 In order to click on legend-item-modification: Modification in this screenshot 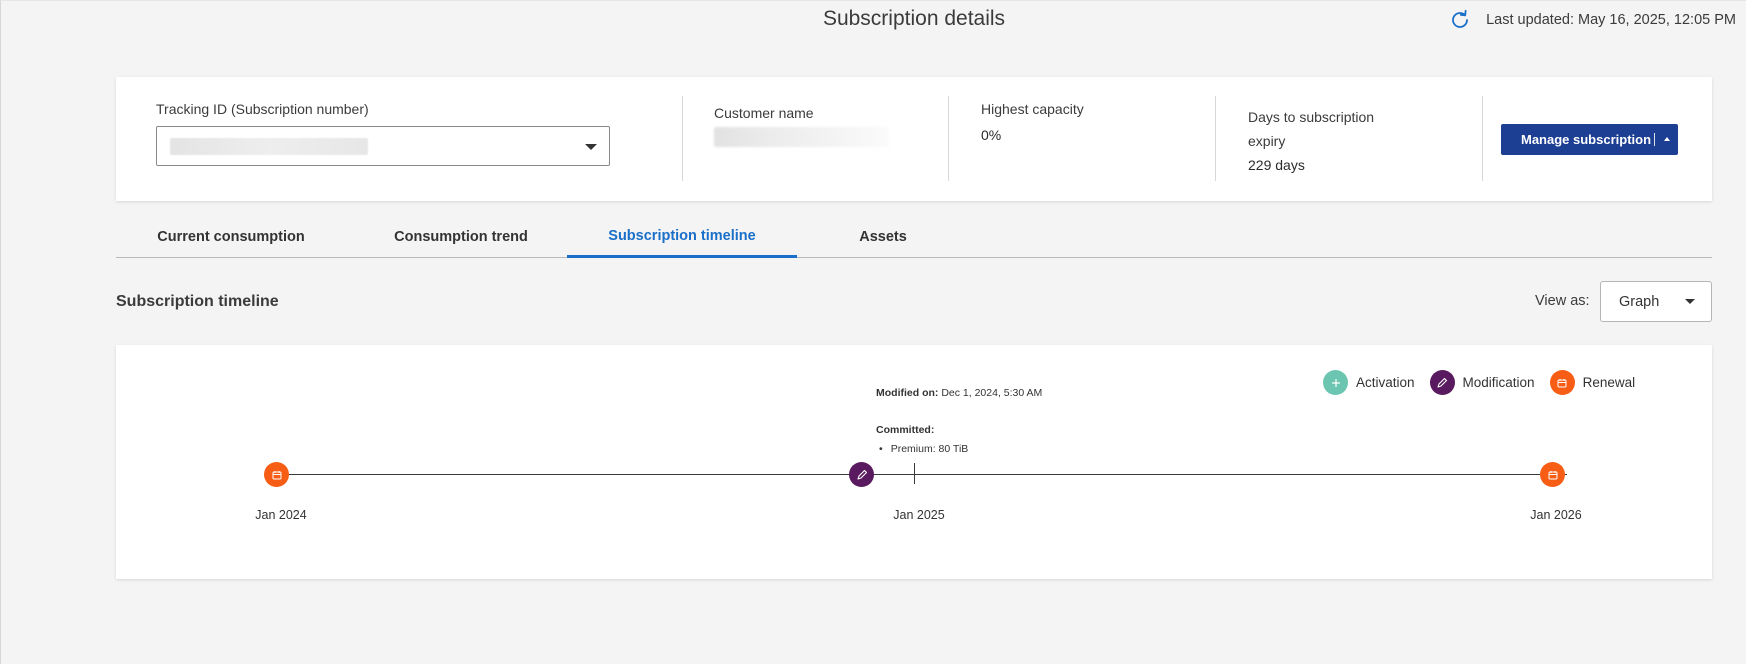, I will do `click(1482, 382)`.